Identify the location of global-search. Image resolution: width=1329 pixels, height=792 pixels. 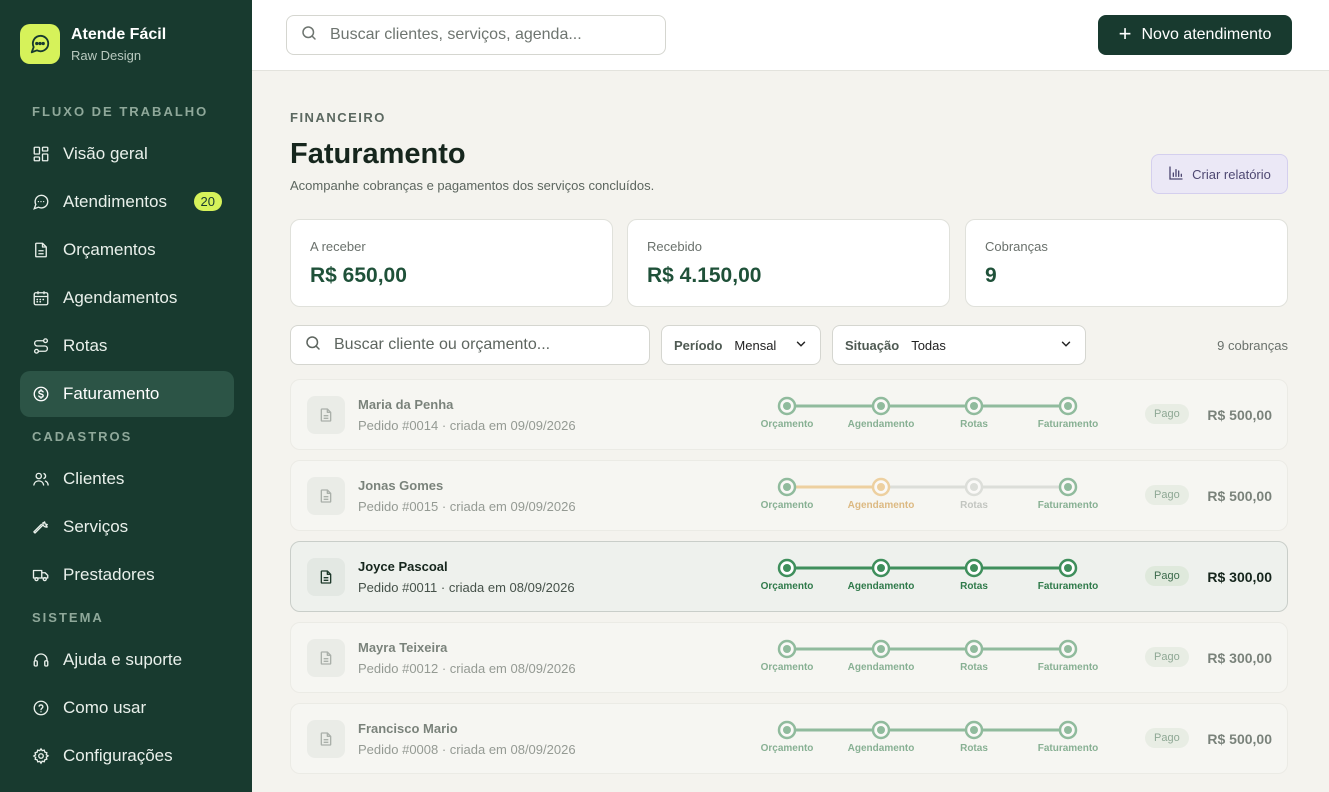
(476, 35).